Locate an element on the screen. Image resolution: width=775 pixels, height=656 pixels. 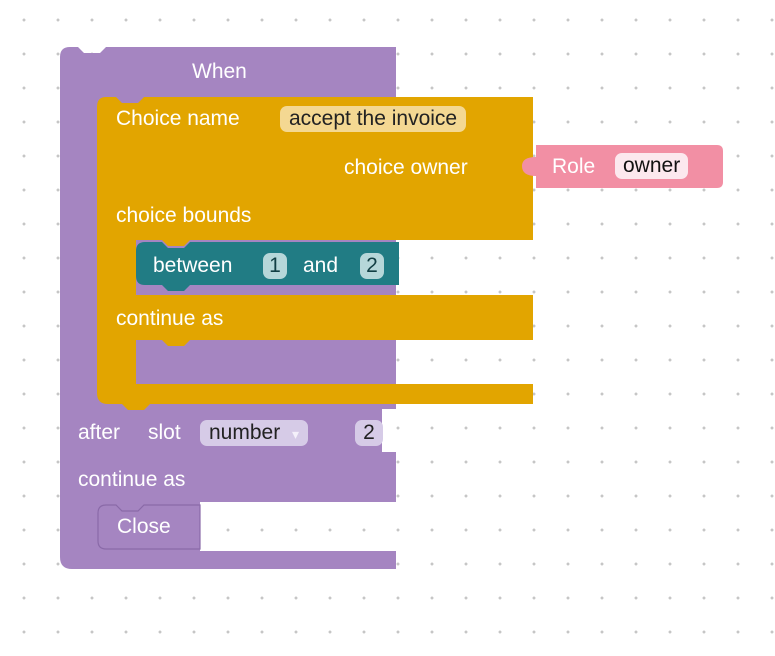
between-and-label: and is located at coordinates (321, 265).